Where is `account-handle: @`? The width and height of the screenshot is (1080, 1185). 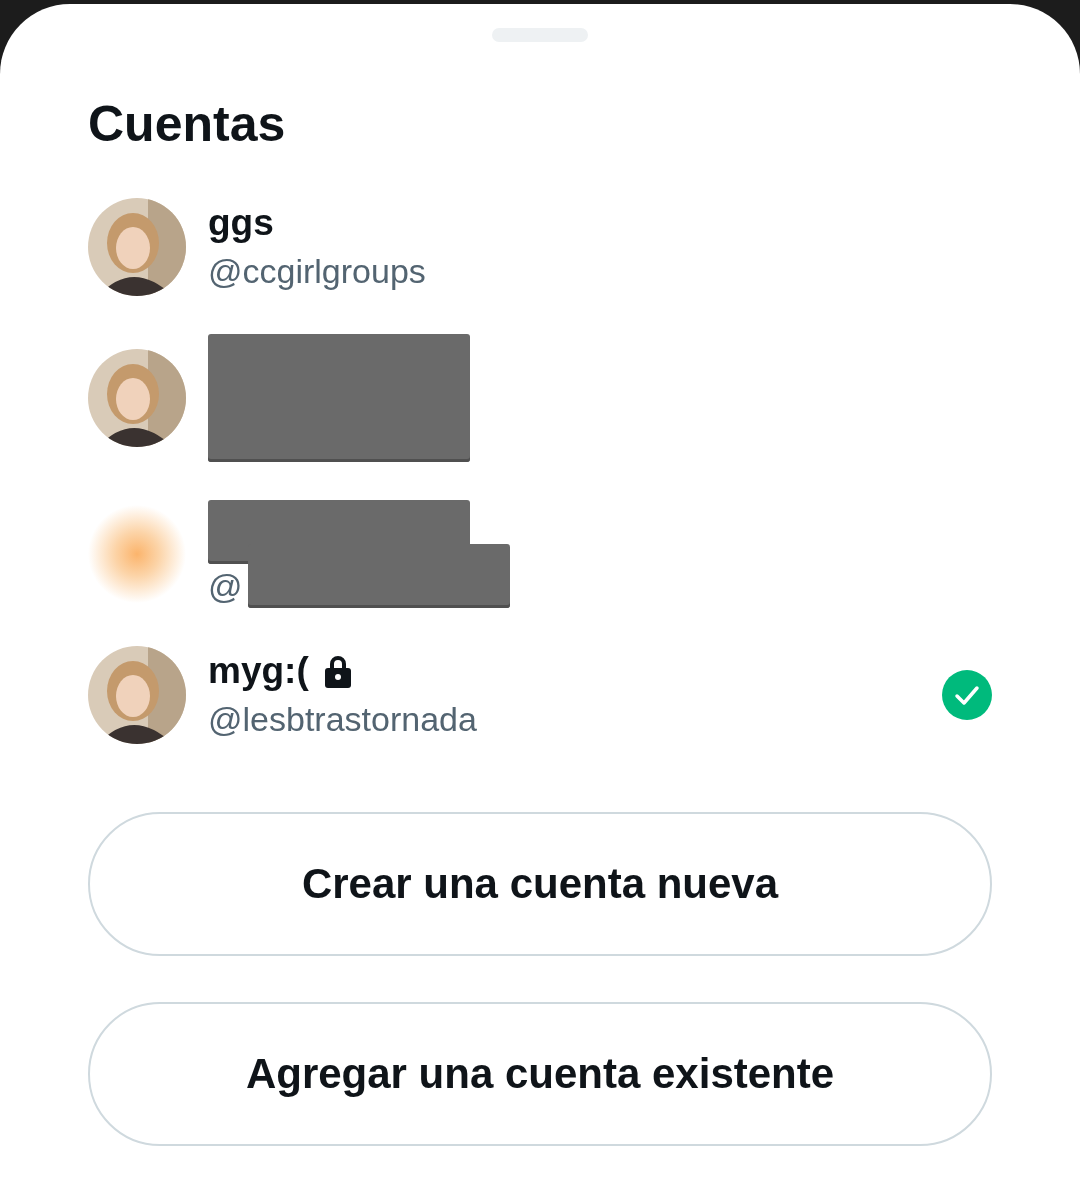
account-handle: @ is located at coordinates (225, 586).